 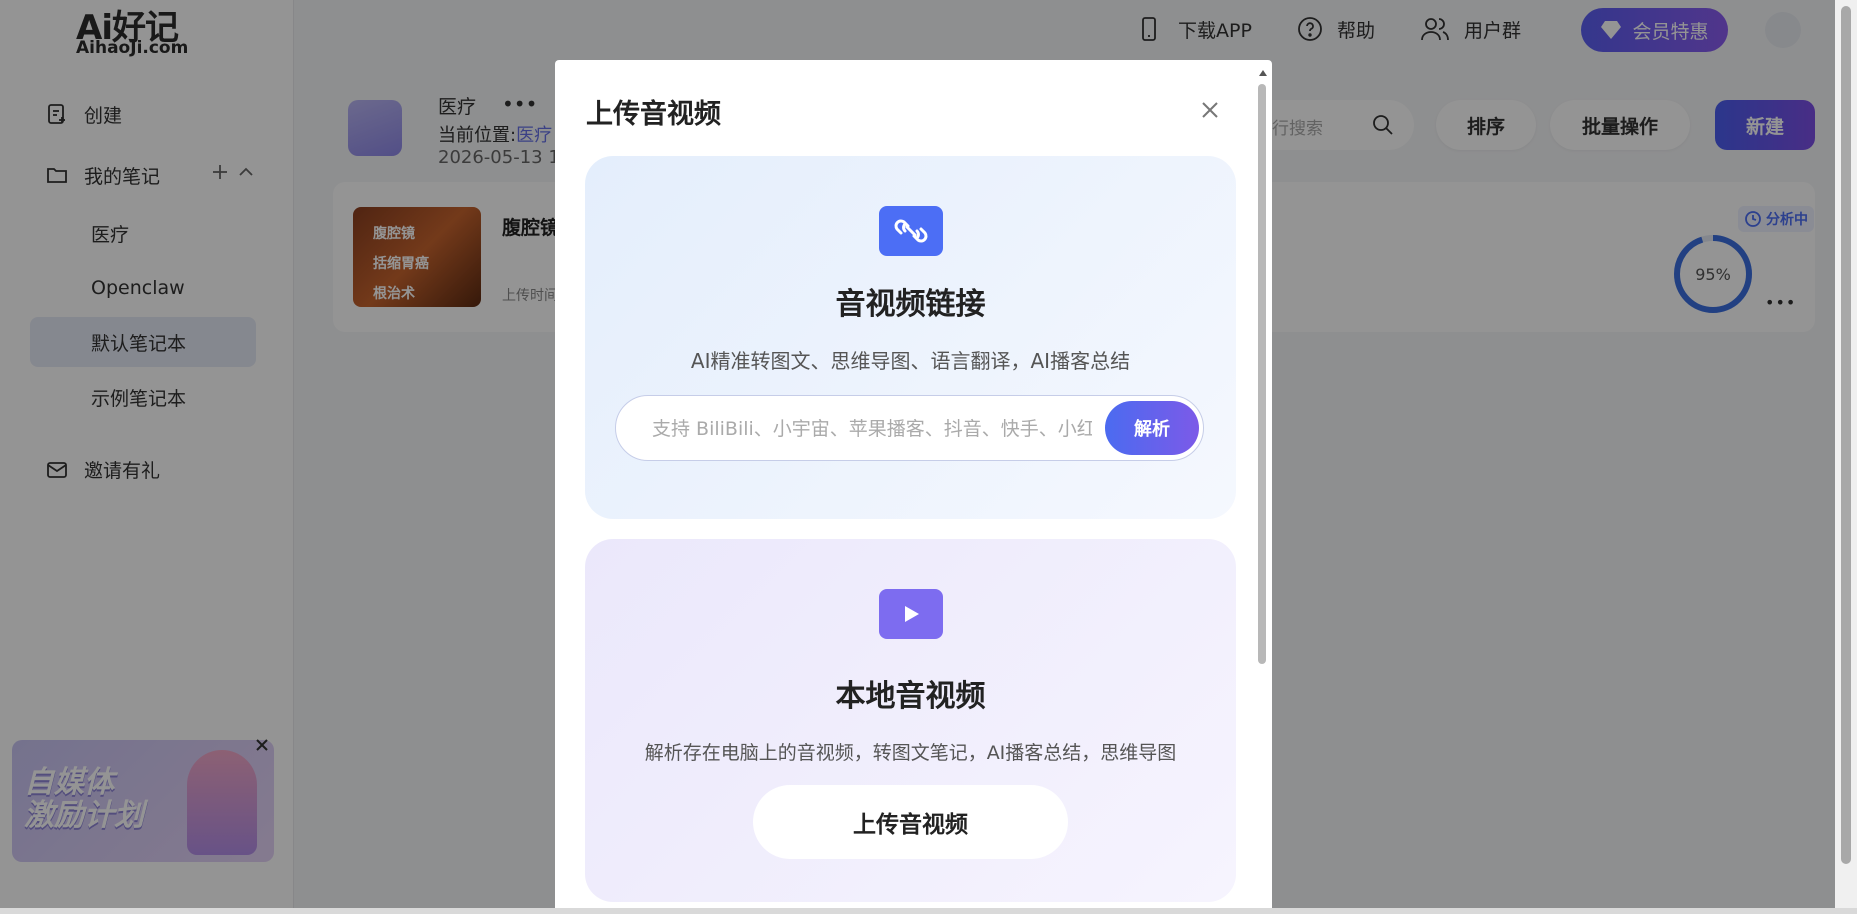 What do you see at coordinates (910, 753) in the screenshot?
I see `local-section-desc: 解析存在电脑上的音视频，转图文笔记，AI播客总结，思维导图` at bounding box center [910, 753].